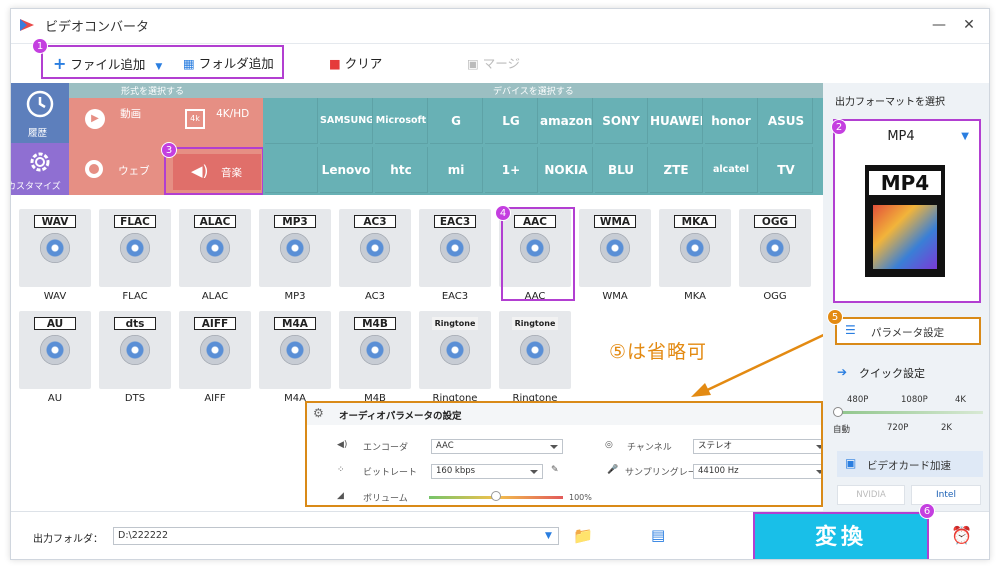 This screenshot has width=1000, height=569. Describe the element at coordinates (961, 536) in the screenshot. I see `alarm-clock-icon: ⏰` at that location.